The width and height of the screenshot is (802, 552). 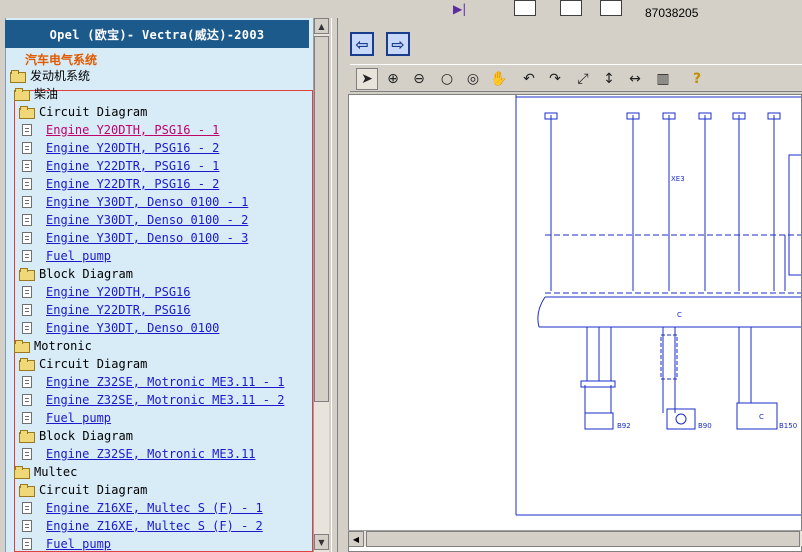 What do you see at coordinates (147, 238) in the screenshot?
I see `tree-document-link: Engine Y30DT, Denso 0100 - 3` at bounding box center [147, 238].